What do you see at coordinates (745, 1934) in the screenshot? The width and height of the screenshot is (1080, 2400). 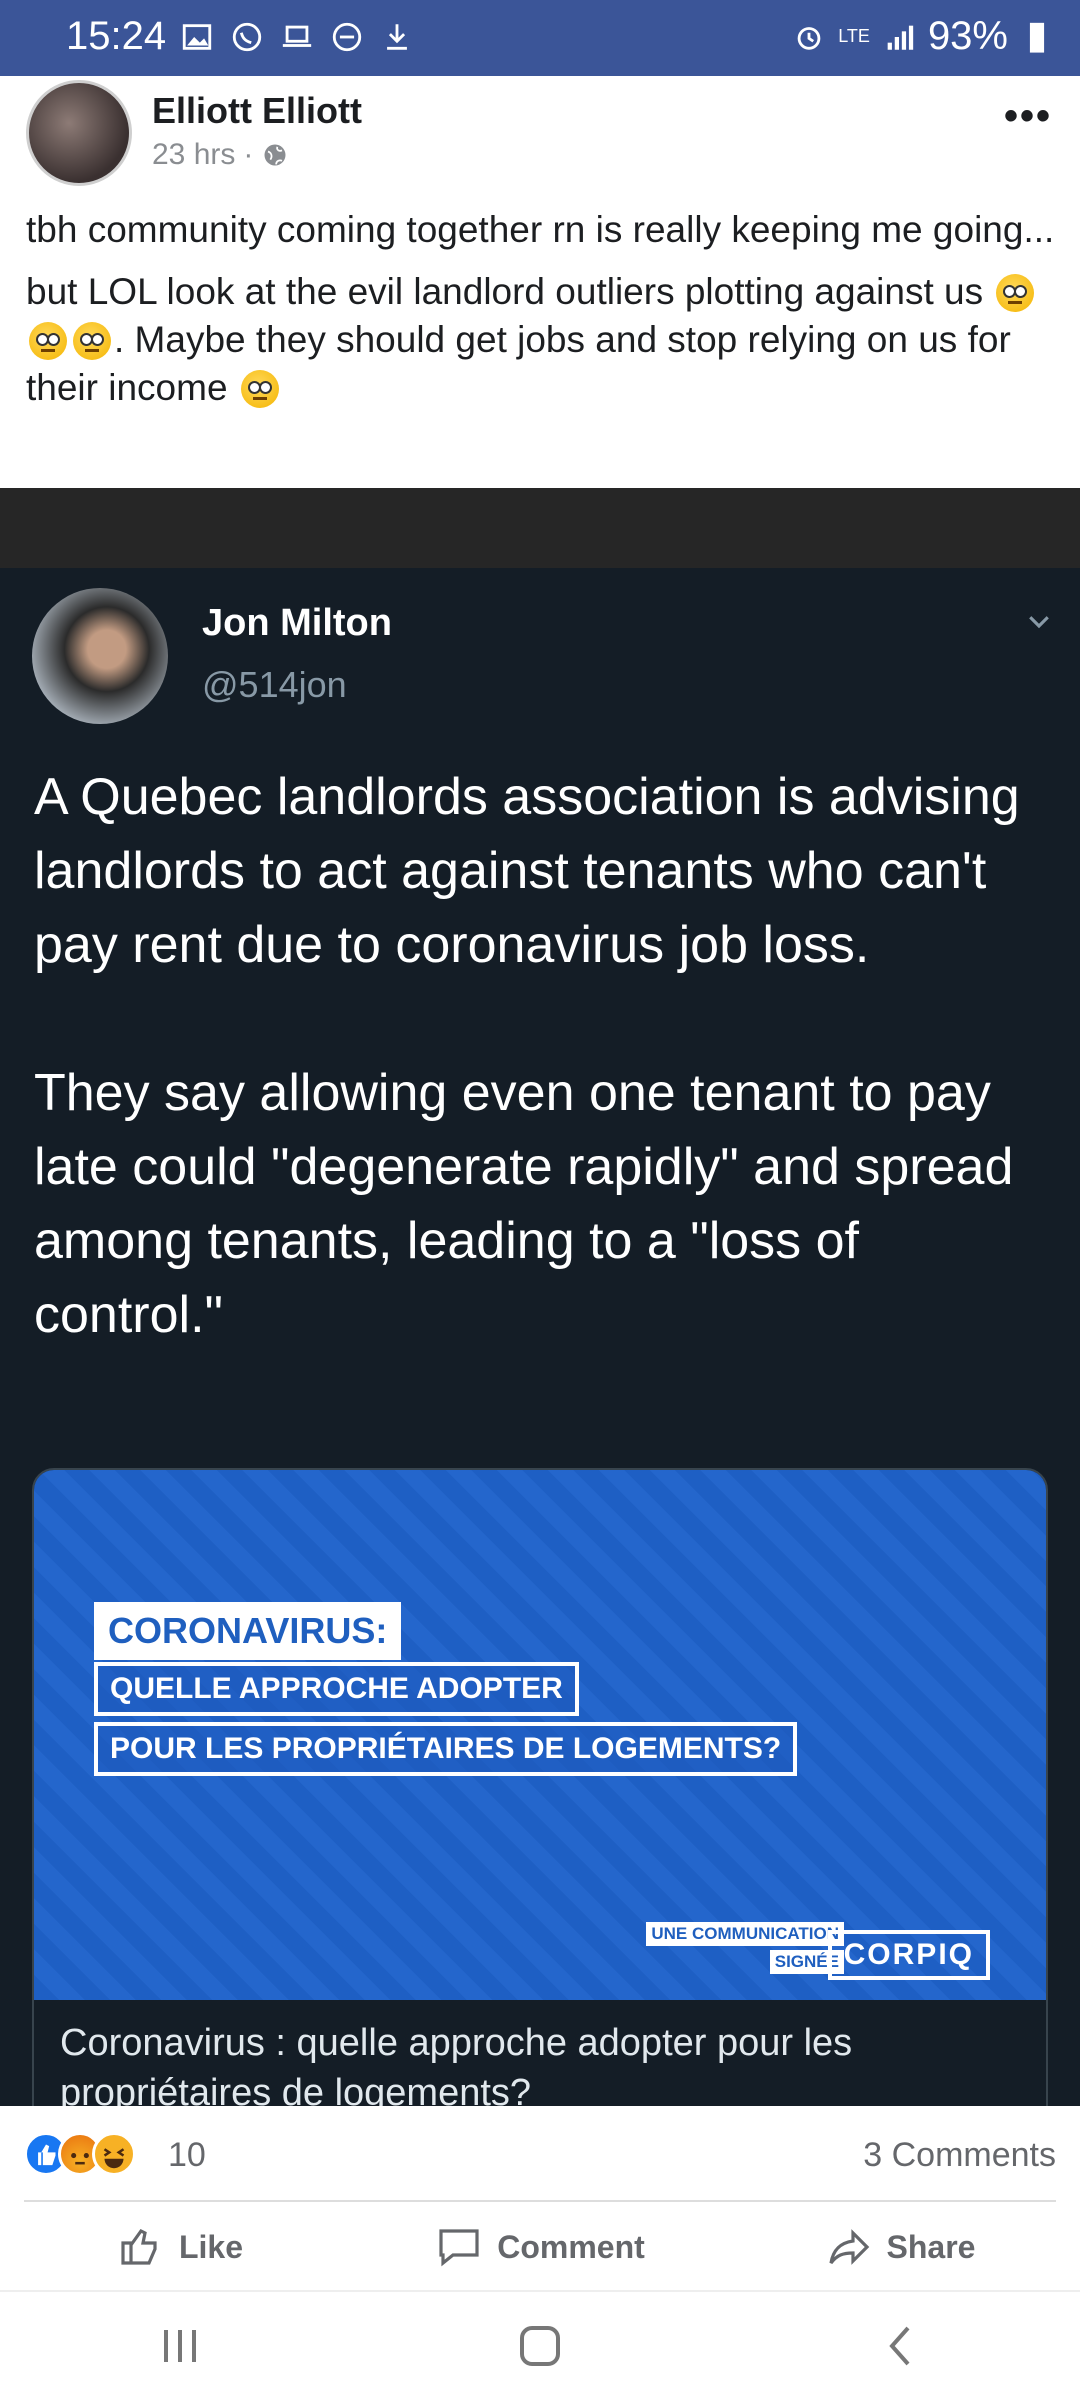 I see `card-sign-line-1: UNE COMMUNICATION` at bounding box center [745, 1934].